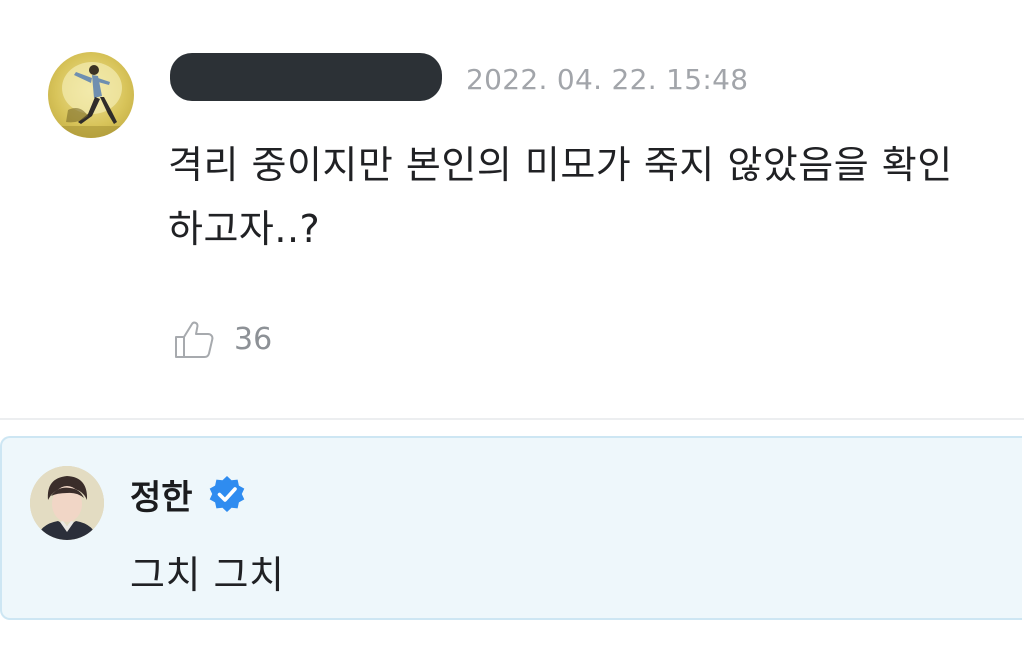 The width and height of the screenshot is (1024, 649). I want to click on avatar, so click(91, 95).